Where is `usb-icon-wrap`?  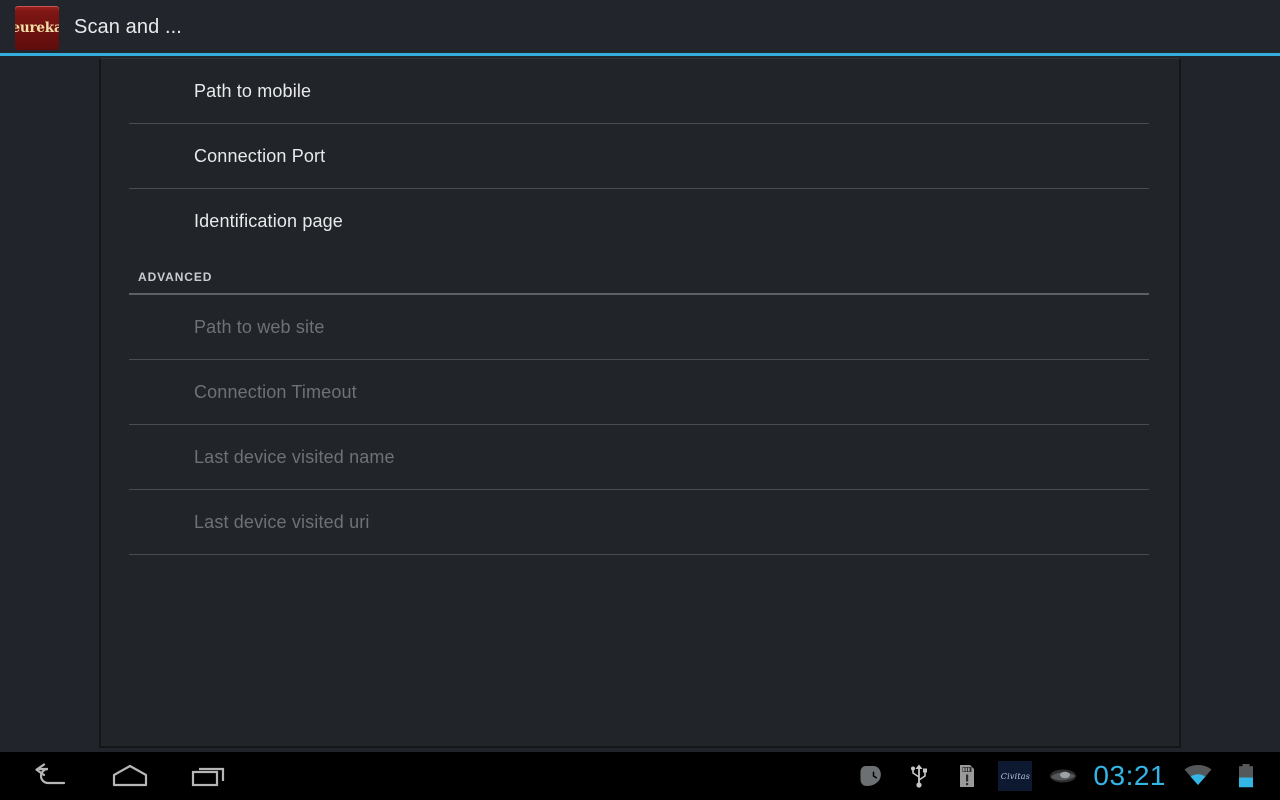
usb-icon-wrap is located at coordinates (919, 776).